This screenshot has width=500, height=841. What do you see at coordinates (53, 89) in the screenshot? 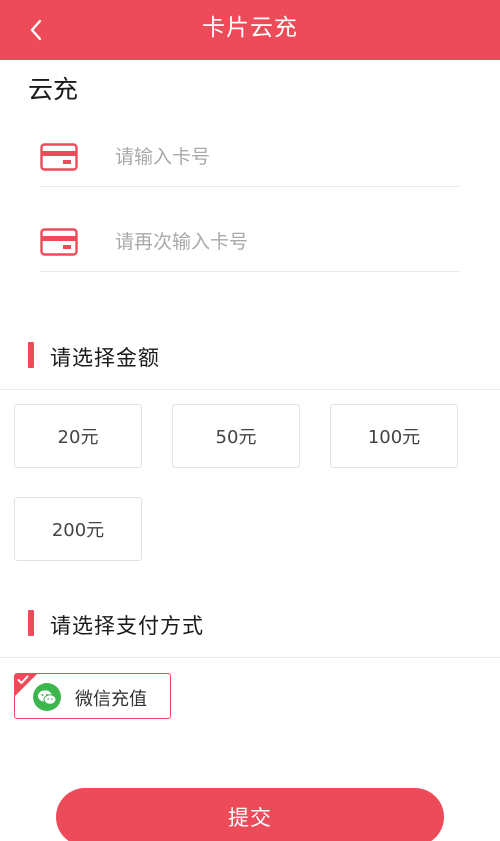
I see `section-label: 云充` at bounding box center [53, 89].